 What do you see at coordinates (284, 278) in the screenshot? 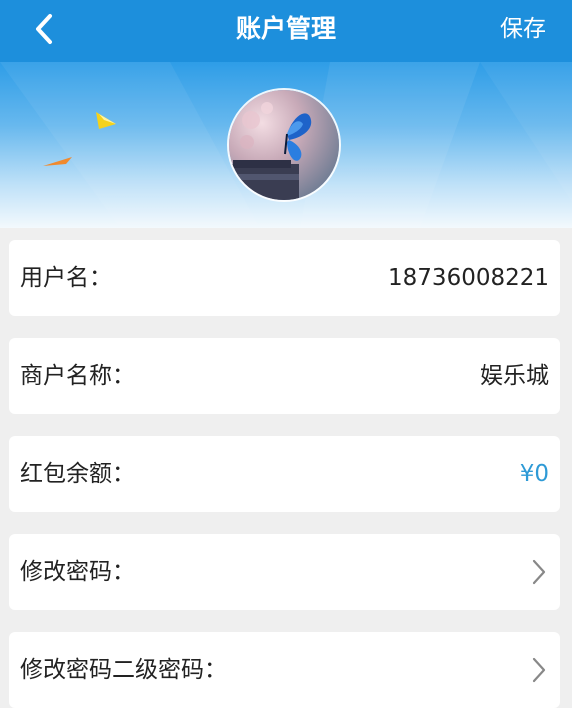
I see `username-row: 用户名： 18736008221` at bounding box center [284, 278].